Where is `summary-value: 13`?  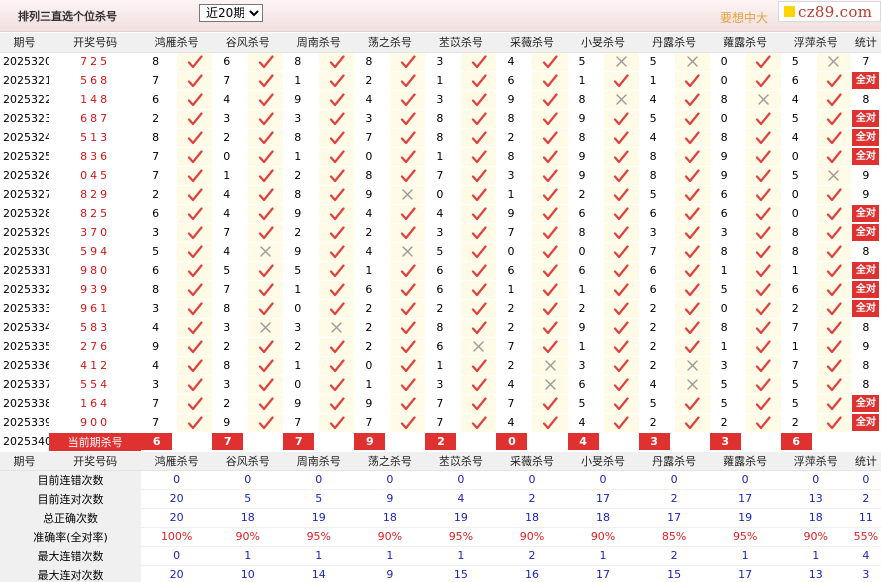 summary-value: 13 is located at coordinates (815, 573).